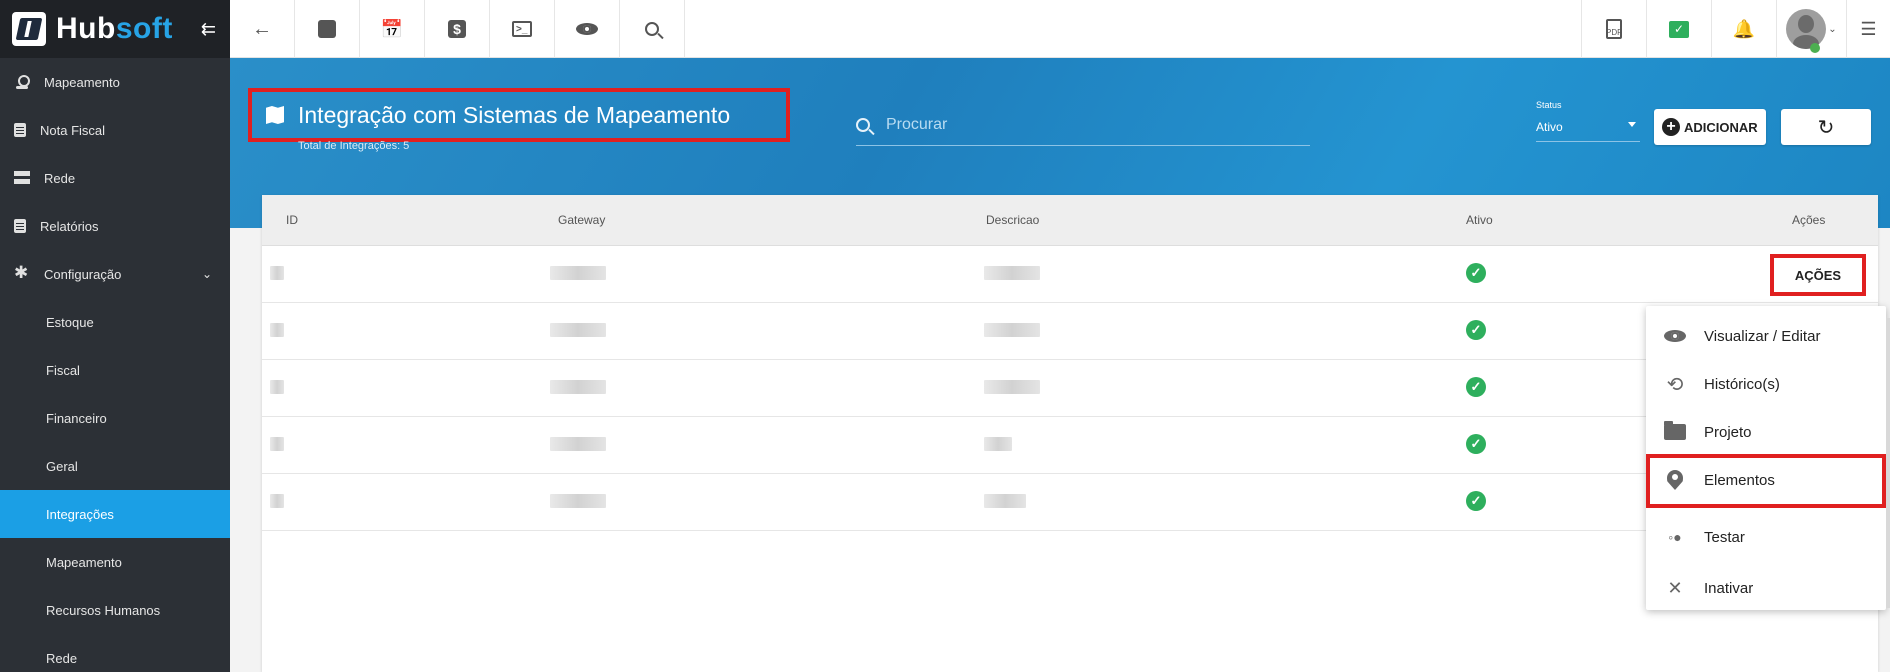 The image size is (1890, 672). Describe the element at coordinates (327, 29) in the screenshot. I see `contacts-button` at that location.